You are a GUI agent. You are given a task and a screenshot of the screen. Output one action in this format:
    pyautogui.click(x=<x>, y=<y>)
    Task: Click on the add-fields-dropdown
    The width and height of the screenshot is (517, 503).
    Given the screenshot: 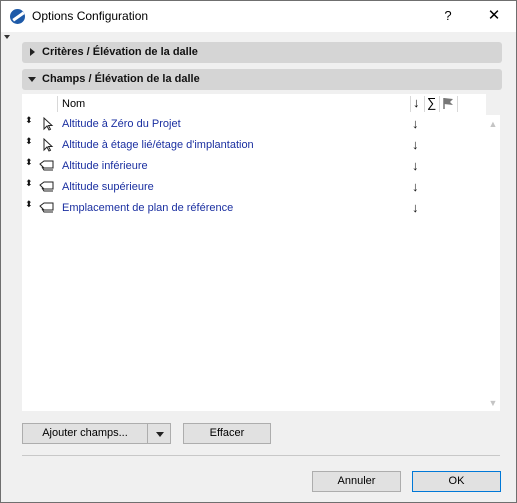 What is the action you would take?
    pyautogui.click(x=159, y=433)
    